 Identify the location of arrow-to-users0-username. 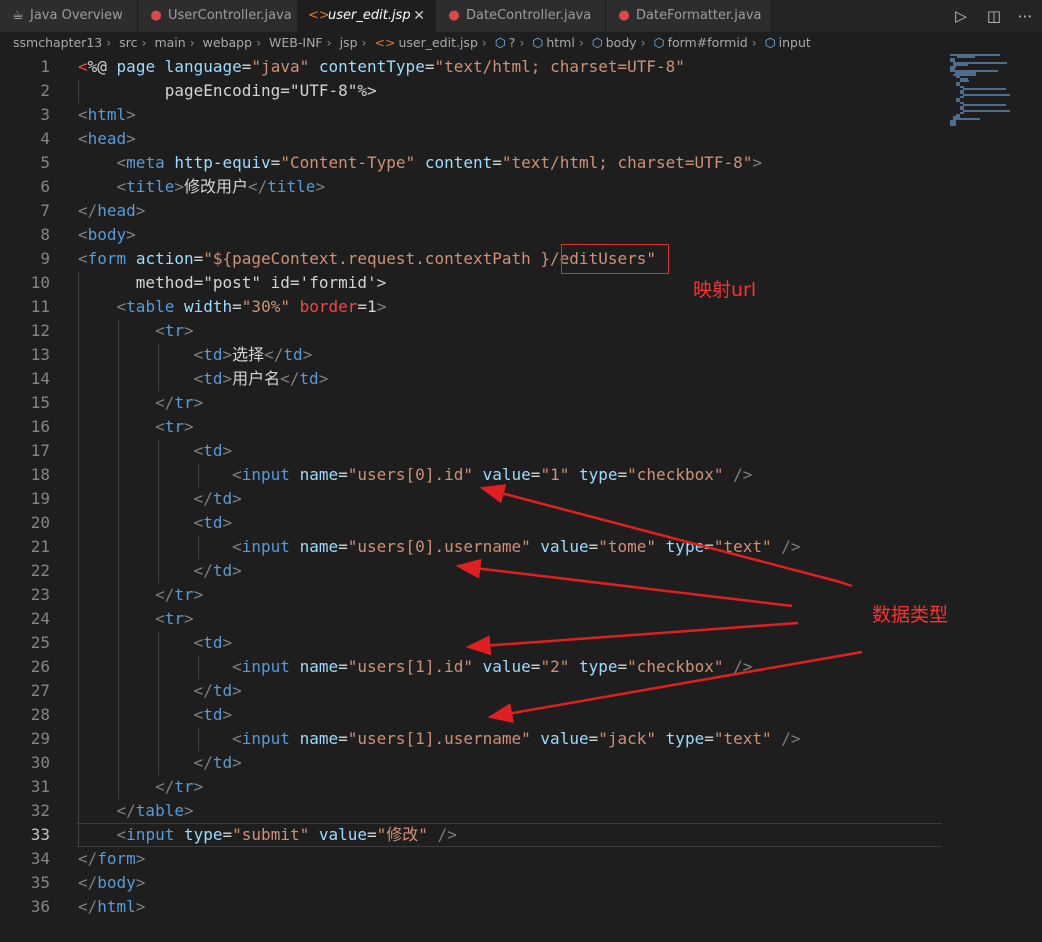
(624, 583).